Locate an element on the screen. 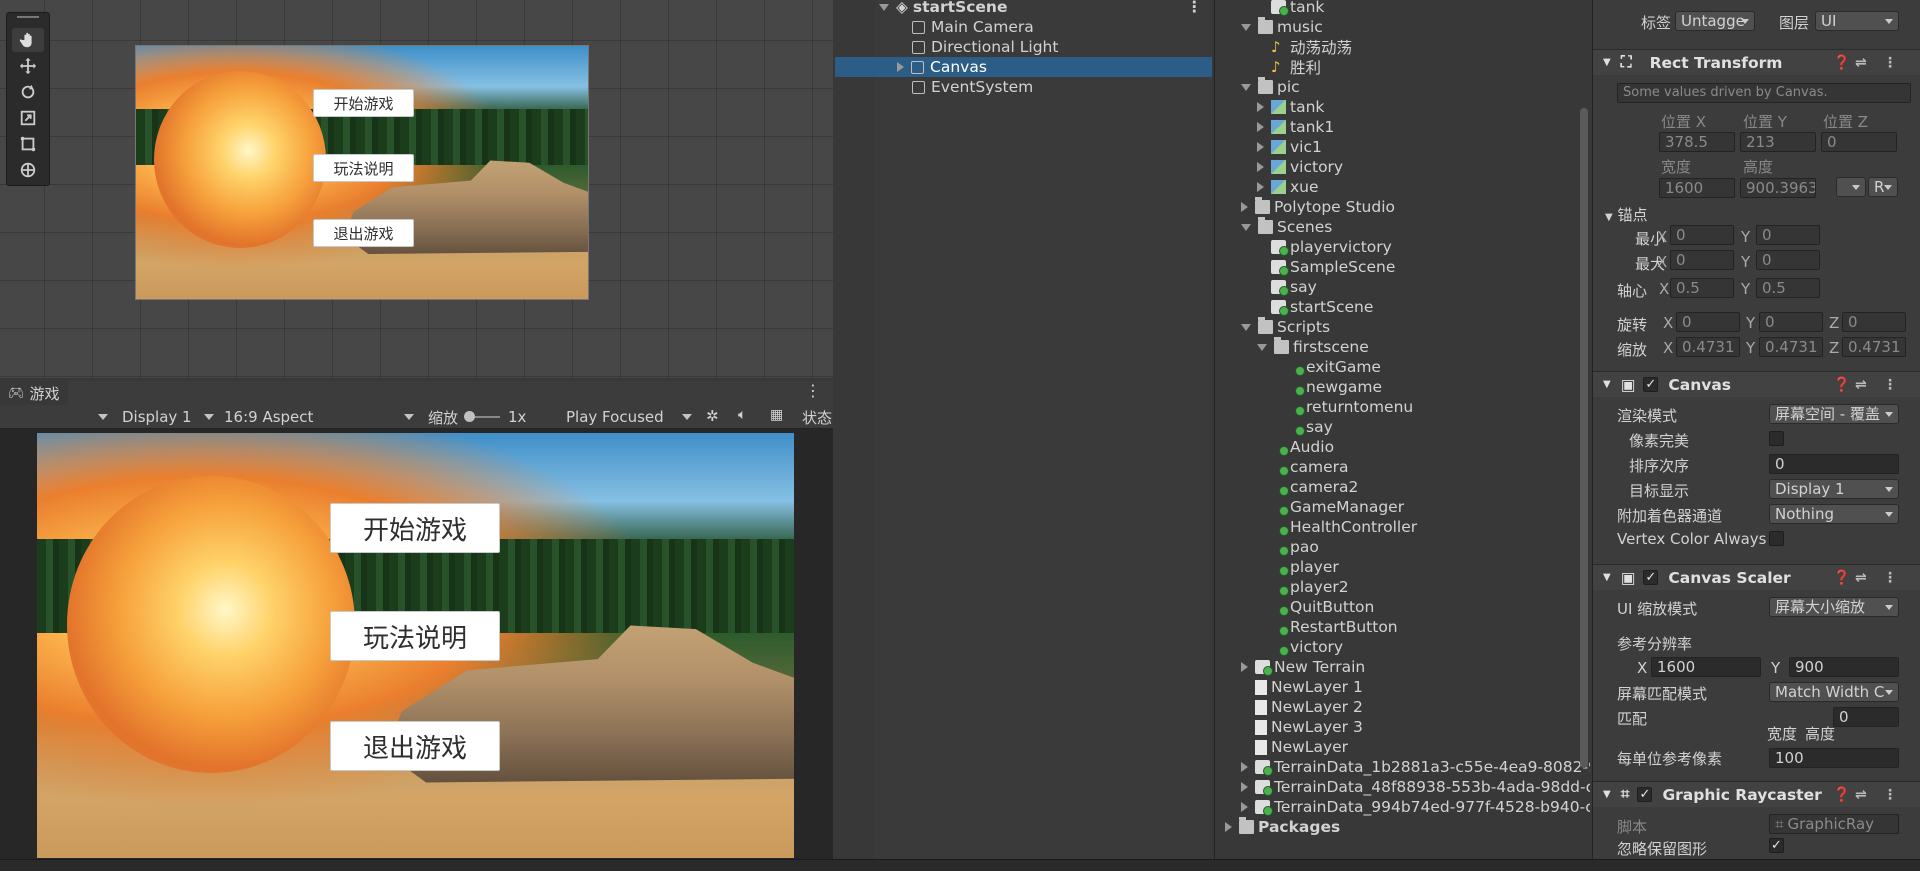 This screenshot has width=1920, height=871. game-start-button: 开始游戏 is located at coordinates (415, 528).